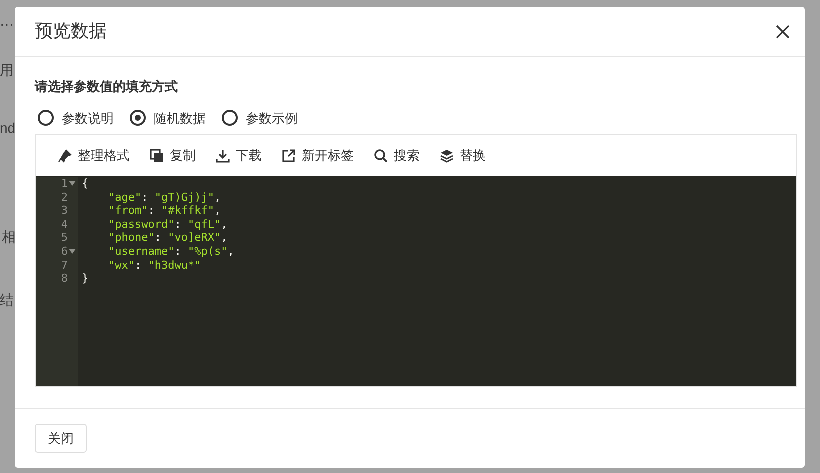  I want to click on code-line: "age": "gT)Gj)j",, so click(165, 197).